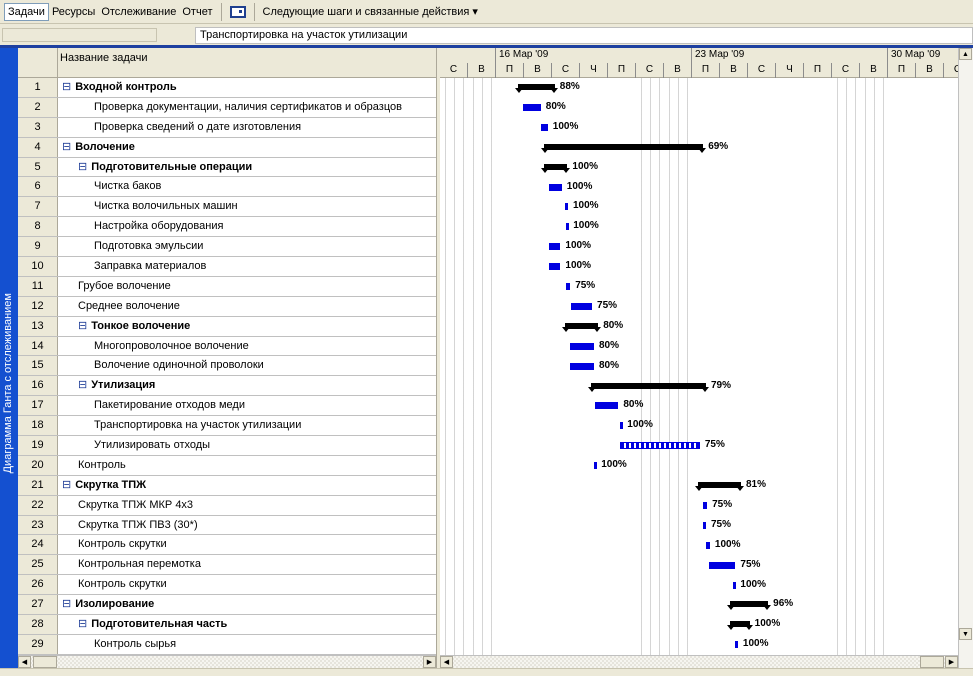 This screenshot has width=973, height=676. I want to click on task-name: ⊟ Подготовительные операции, so click(165, 167).